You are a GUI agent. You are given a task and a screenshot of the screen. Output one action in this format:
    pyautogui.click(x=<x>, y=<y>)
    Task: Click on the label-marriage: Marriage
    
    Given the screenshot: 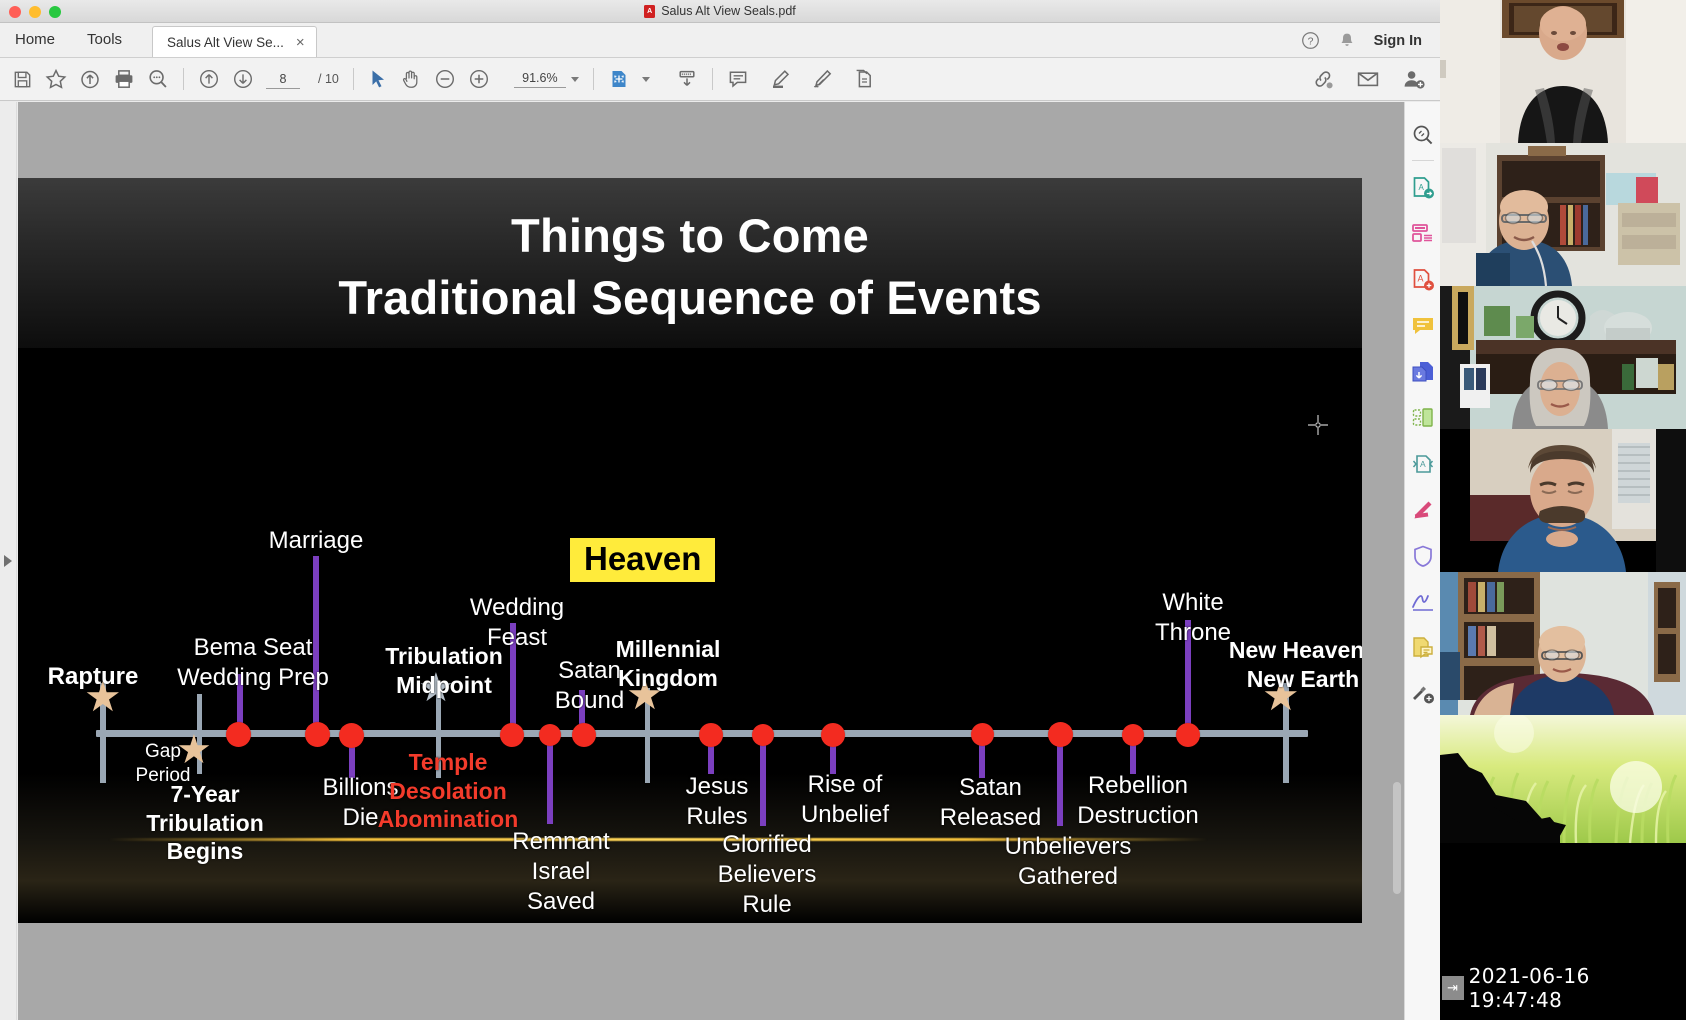 What is the action you would take?
    pyautogui.click(x=316, y=540)
    